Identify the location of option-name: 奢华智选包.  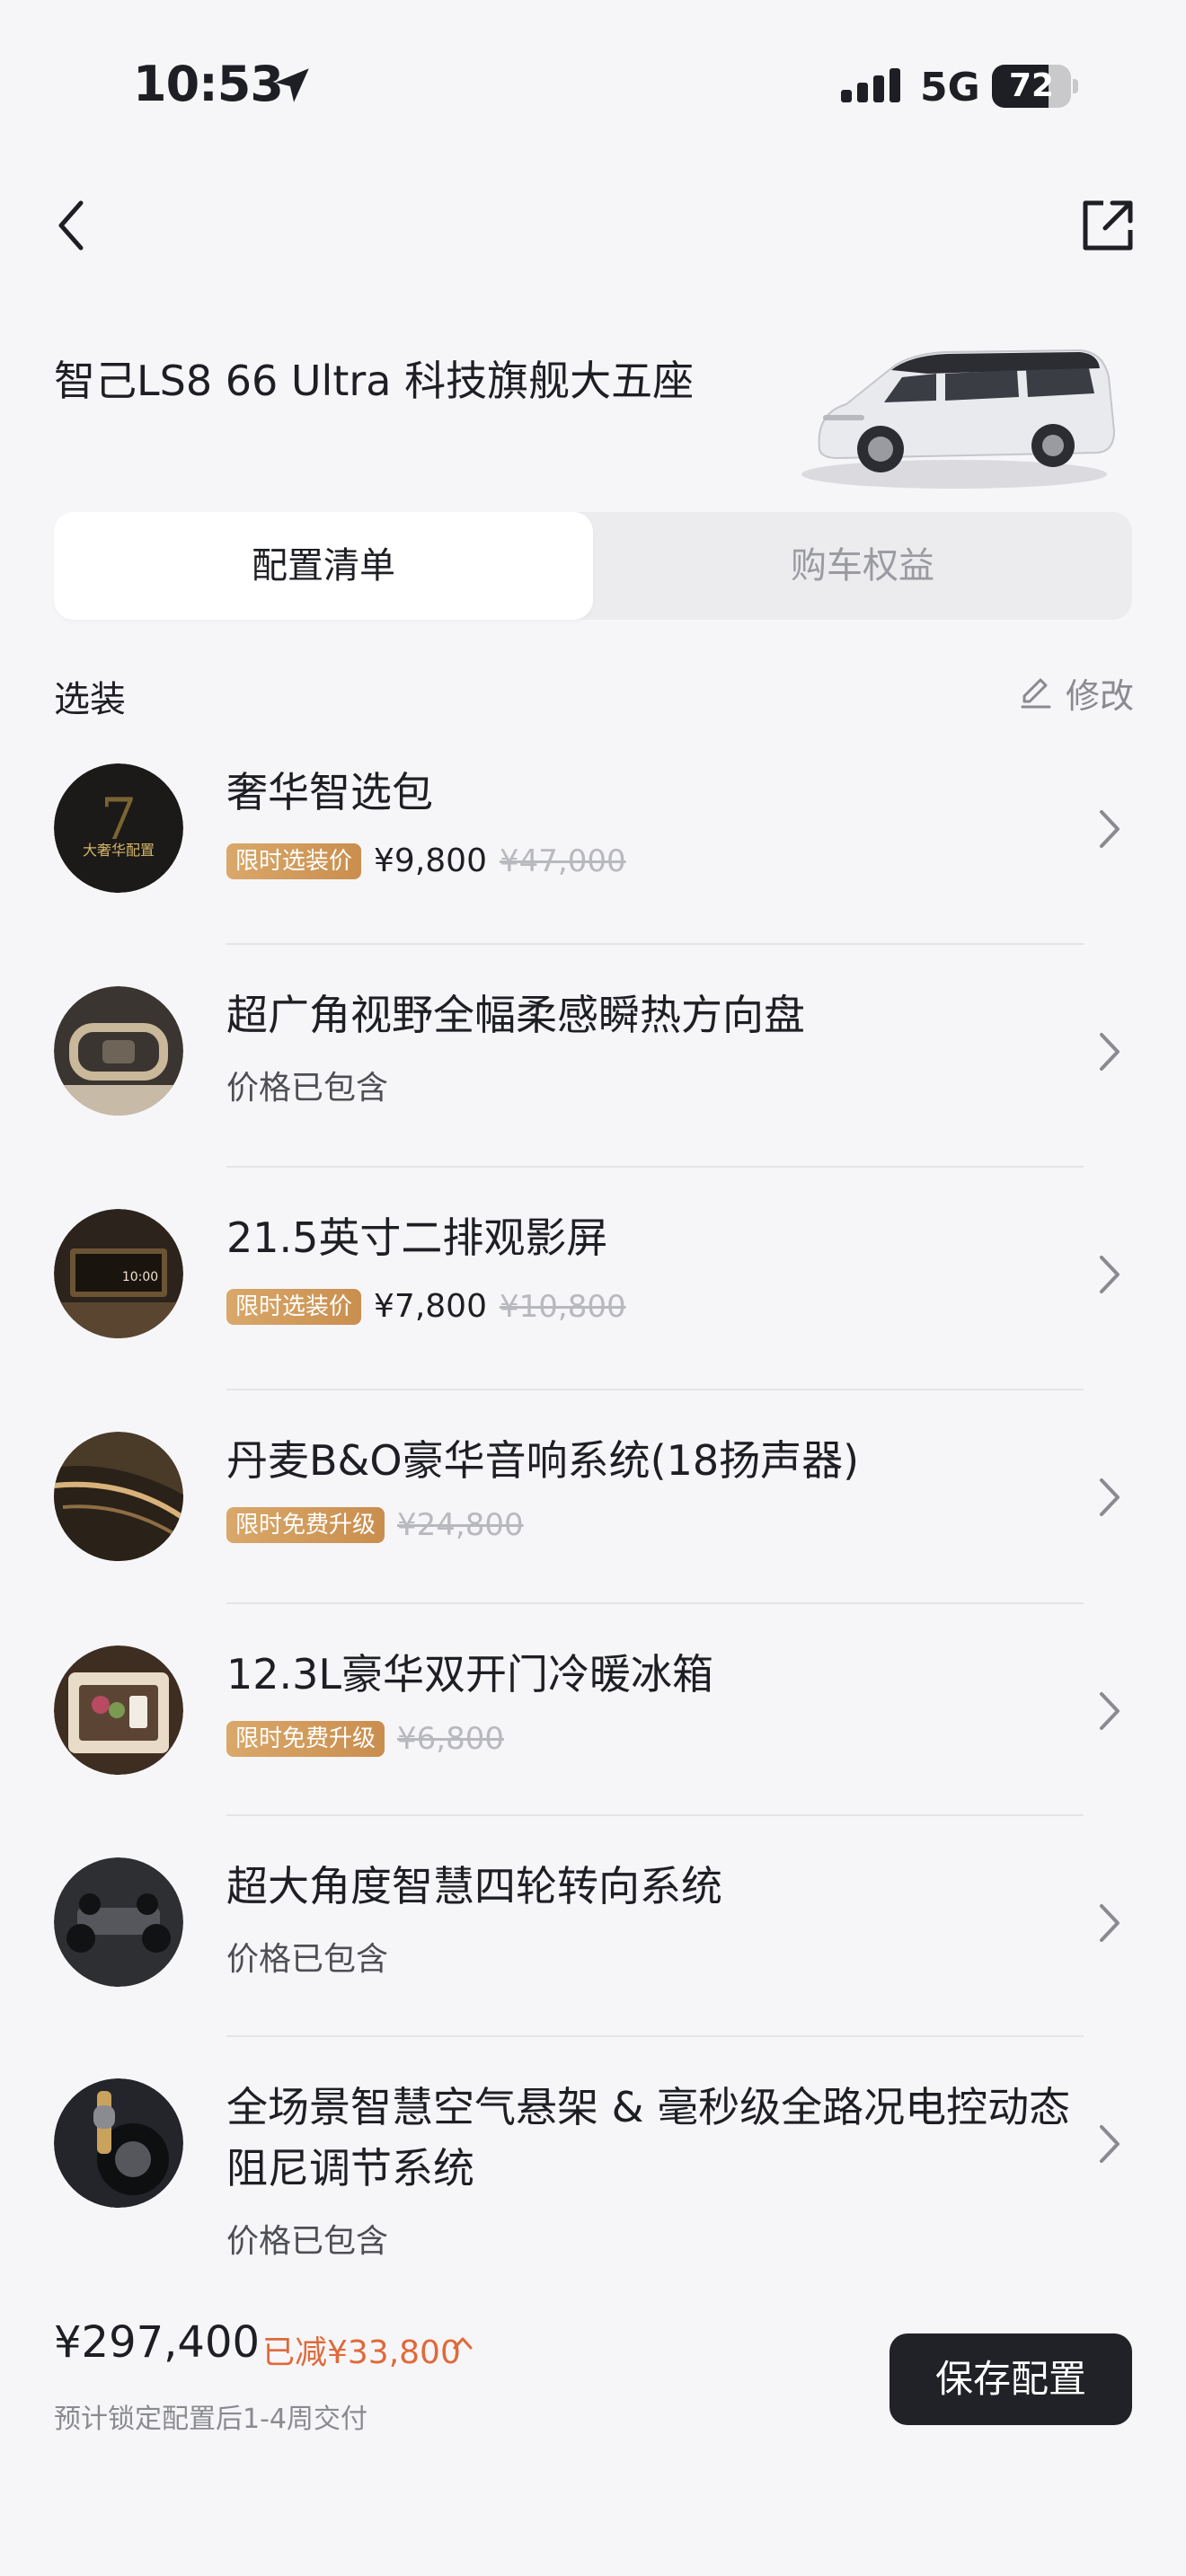
(329, 792).